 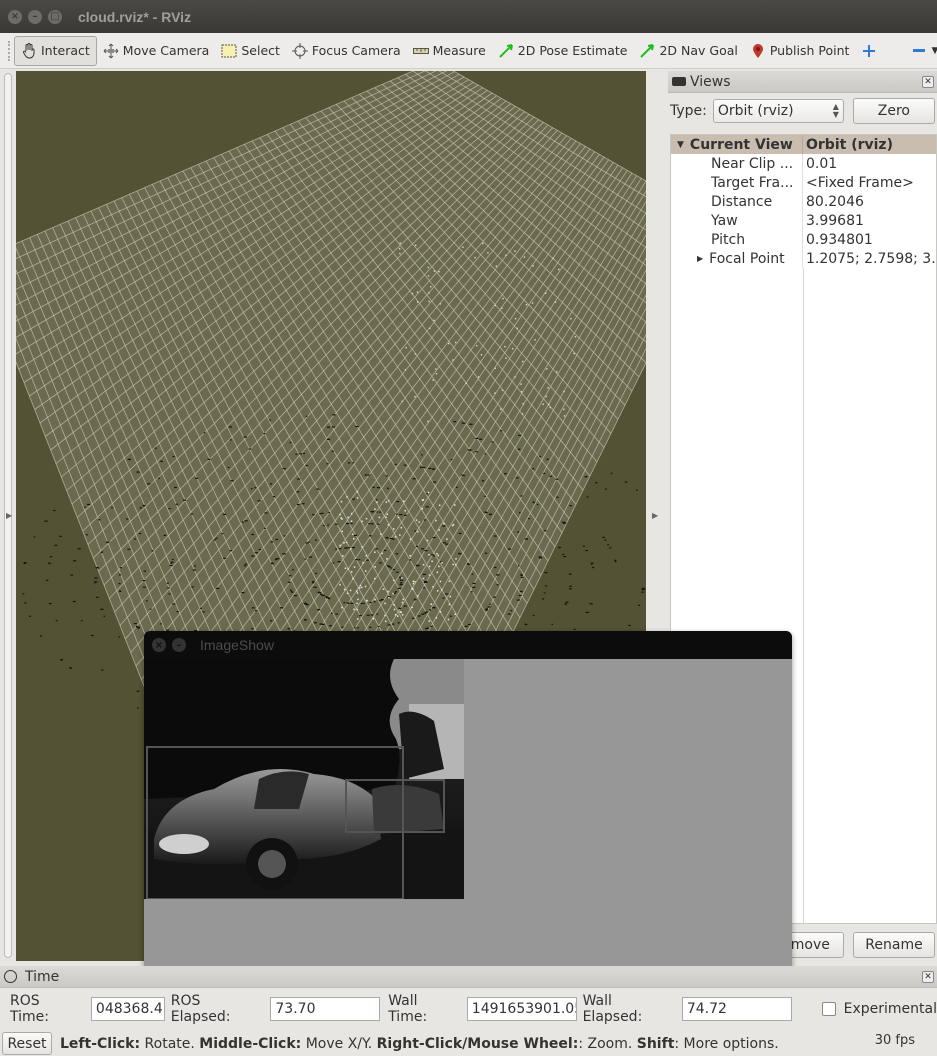 I want to click on camera-icon, so click(x=679, y=81).